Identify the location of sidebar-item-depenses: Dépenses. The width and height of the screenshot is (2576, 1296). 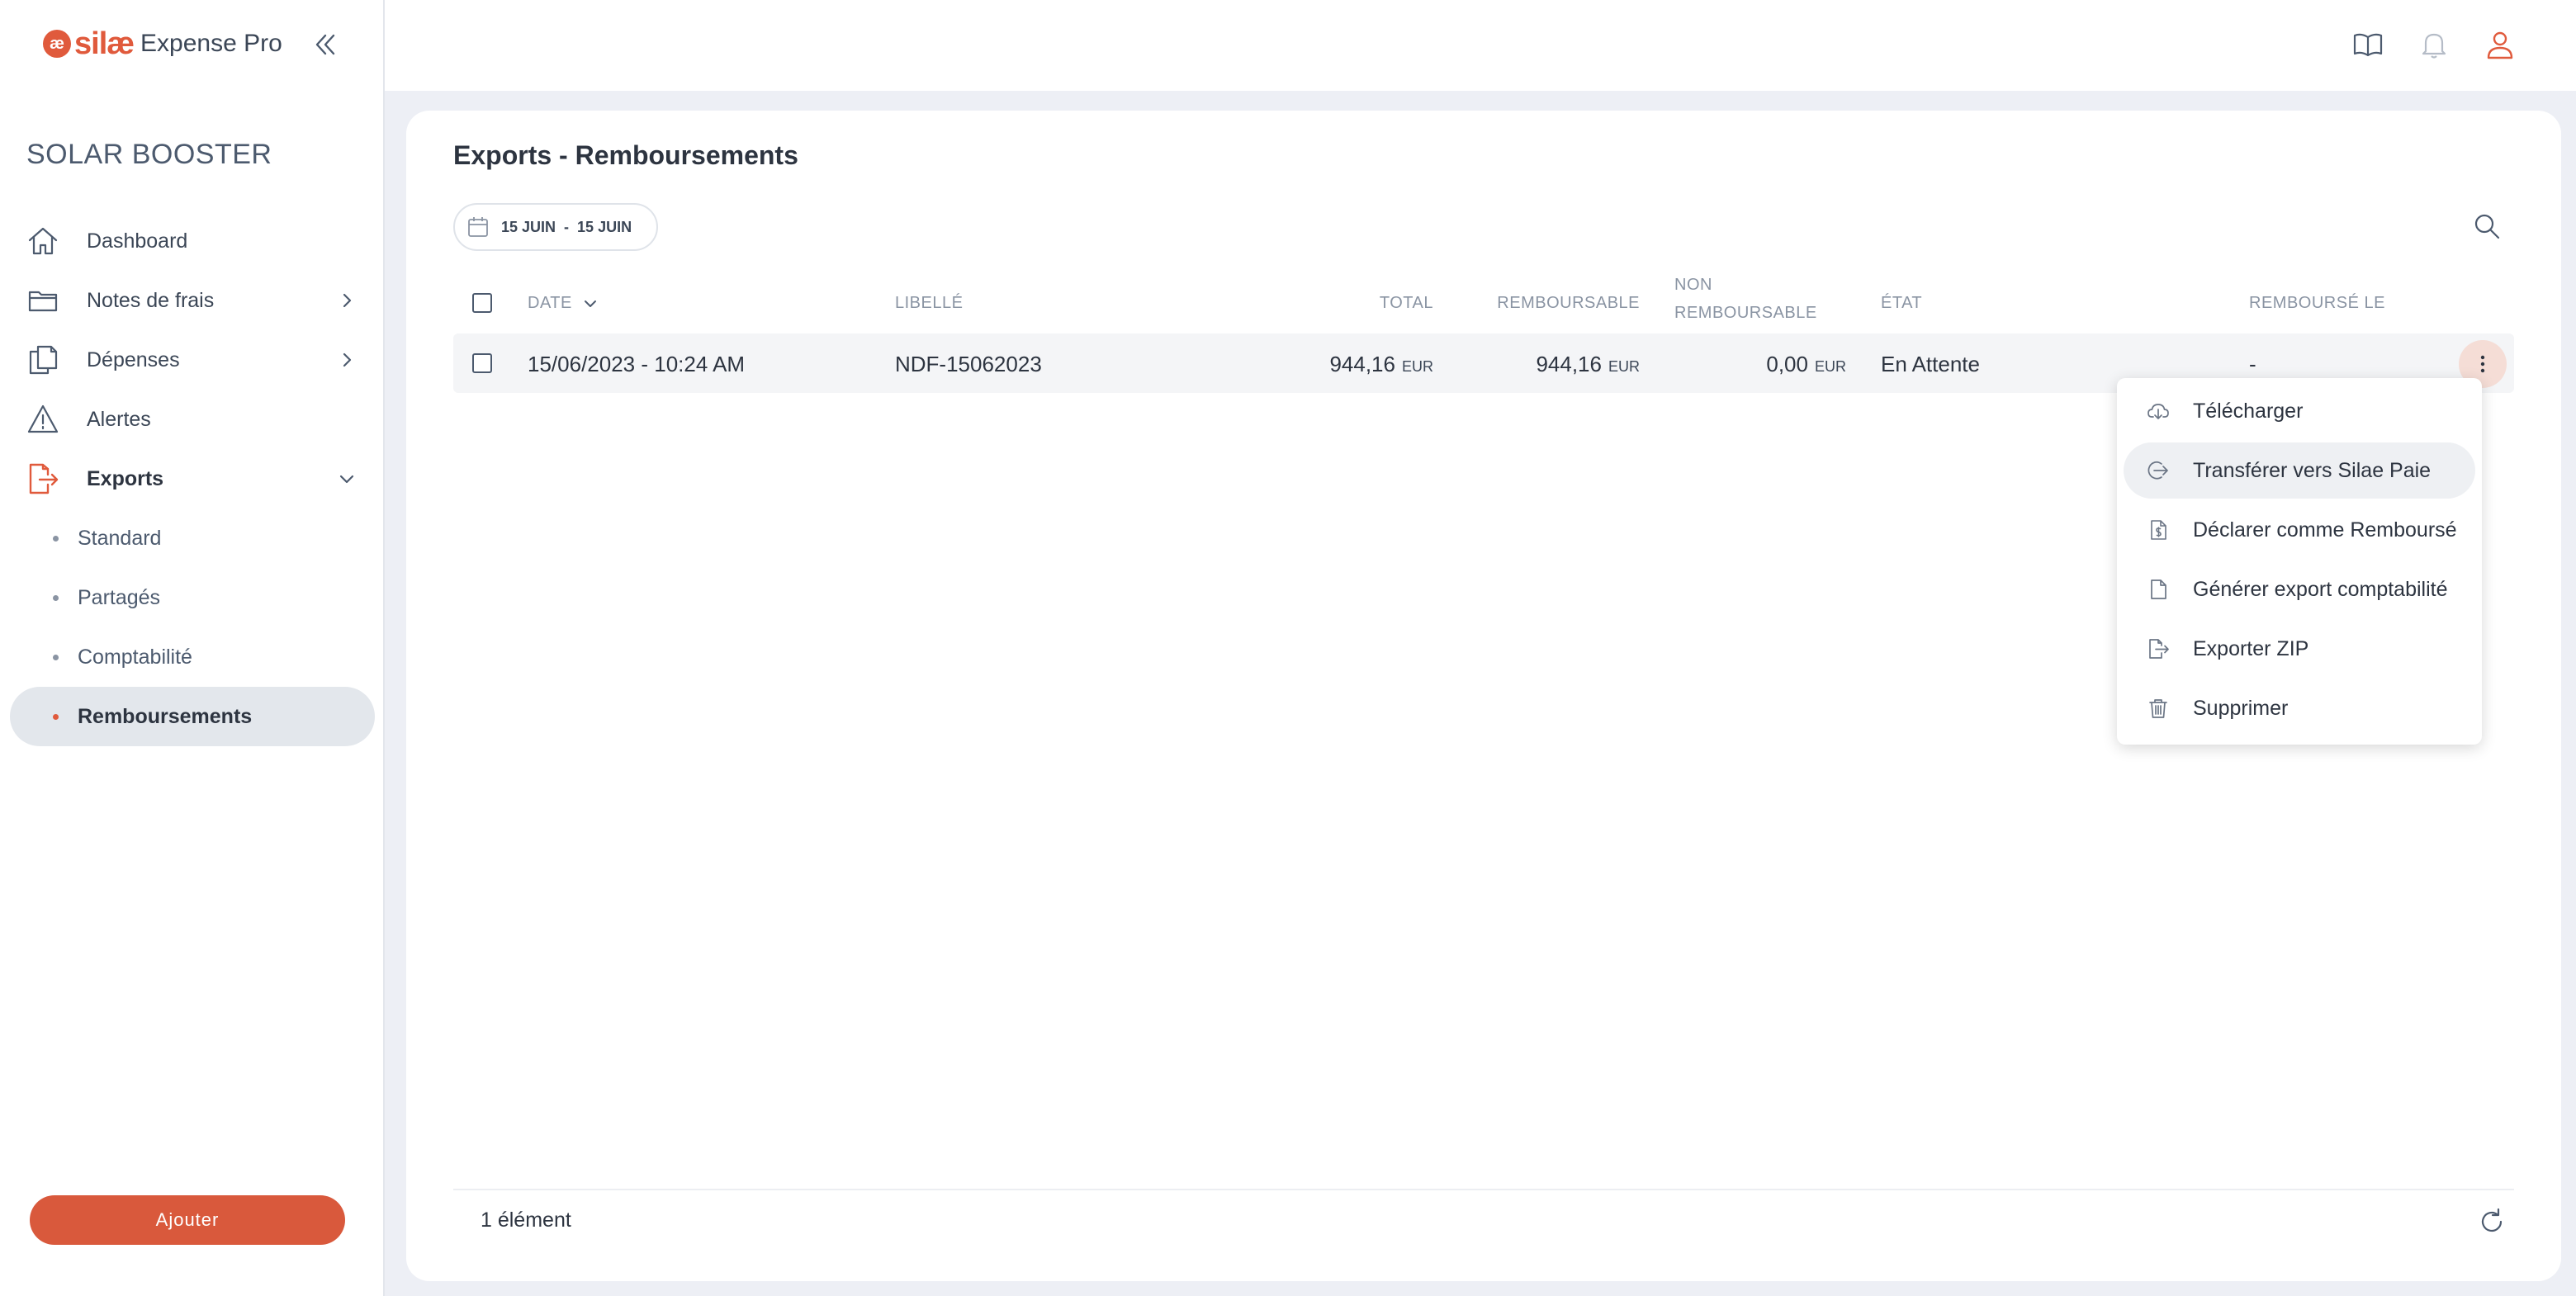
(192, 360).